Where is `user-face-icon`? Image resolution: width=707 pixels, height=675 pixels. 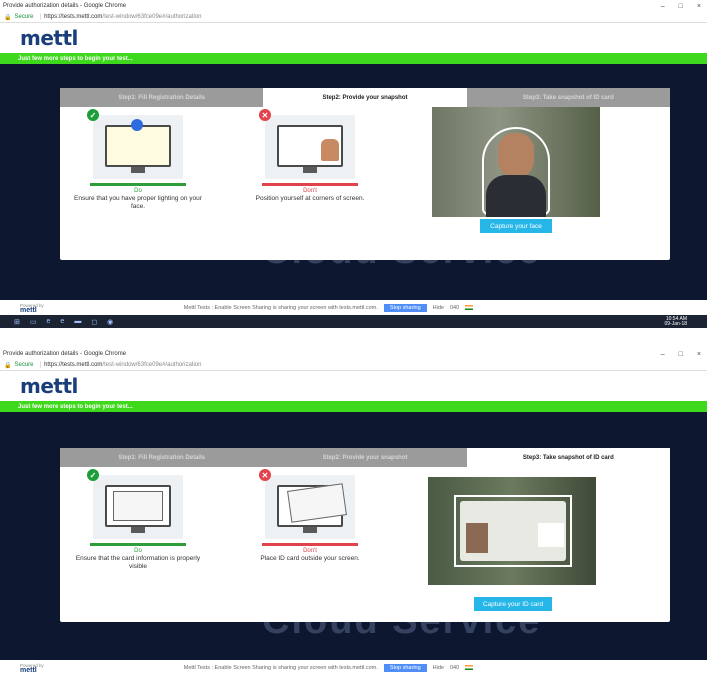
user-face-icon is located at coordinates (516, 155).